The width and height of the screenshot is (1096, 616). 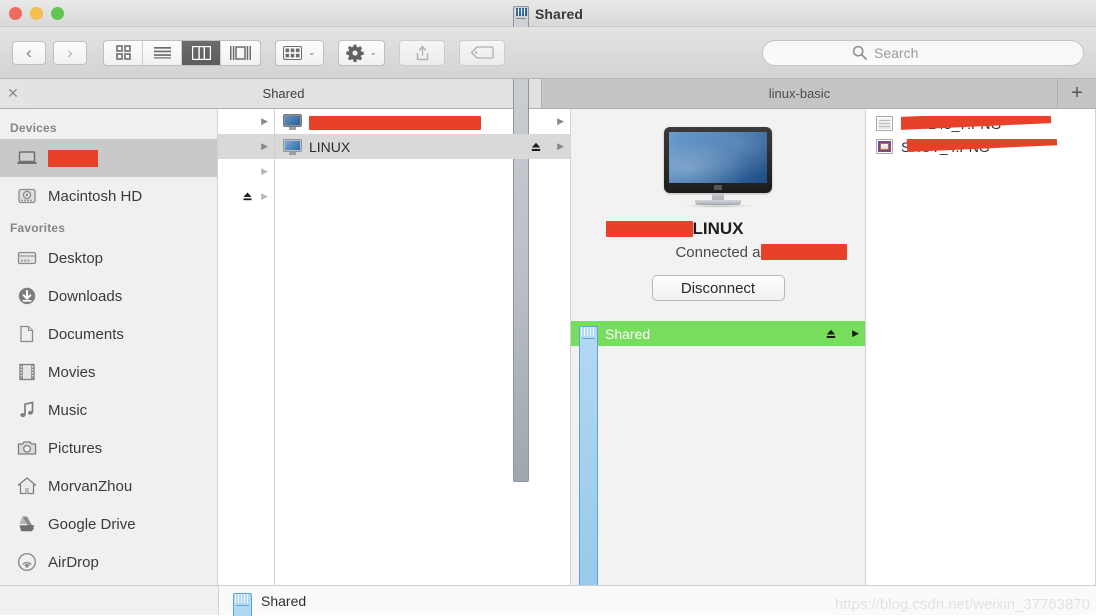 I want to click on preview-connection-status: Connected a, so click(x=761, y=252).